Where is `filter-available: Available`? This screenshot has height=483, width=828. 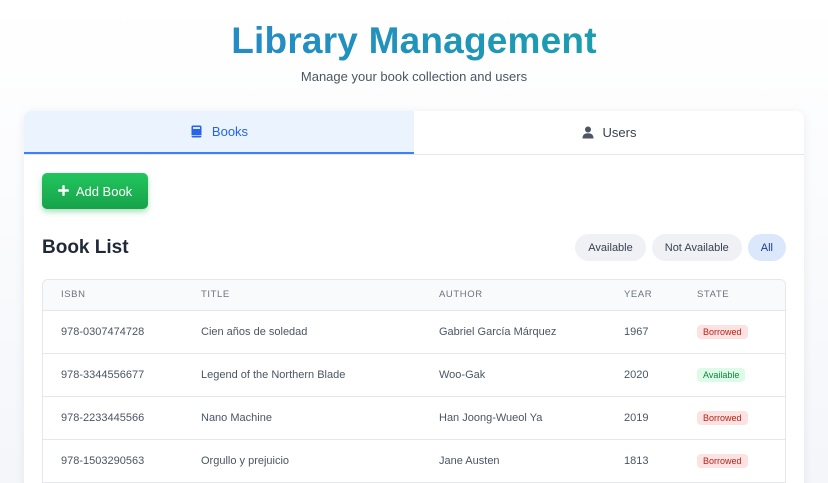 filter-available: Available is located at coordinates (610, 247).